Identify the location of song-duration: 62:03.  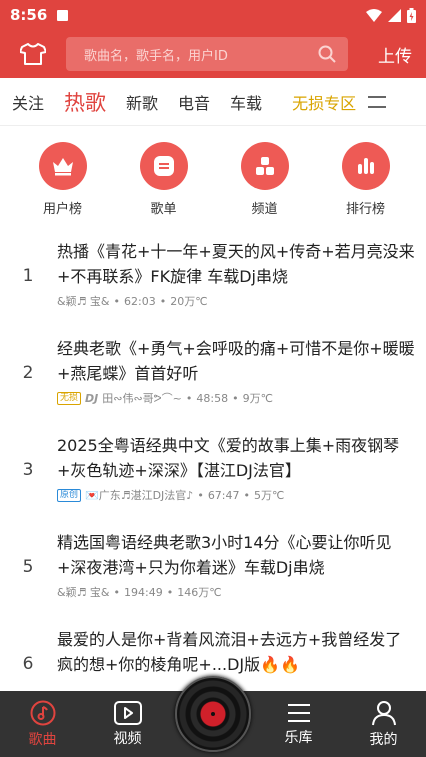
(140, 301).